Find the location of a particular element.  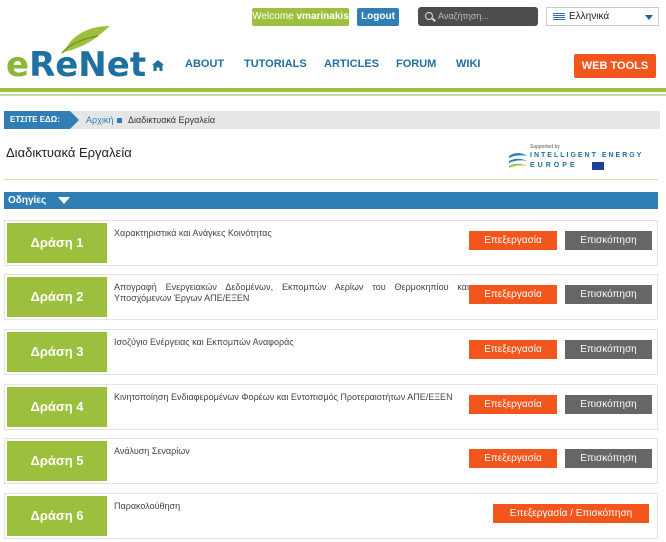

triangle-down-icon is located at coordinates (64, 200).